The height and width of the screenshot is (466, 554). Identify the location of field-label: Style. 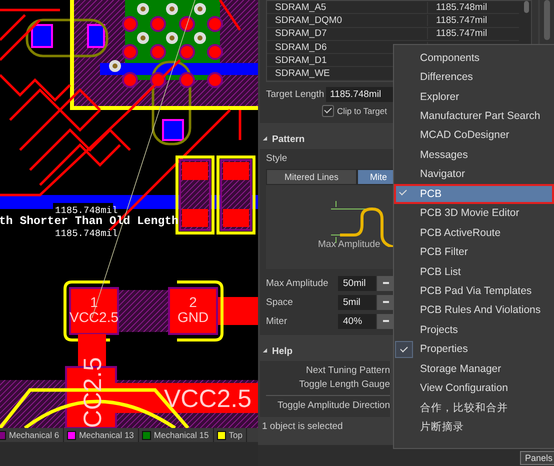
(277, 159).